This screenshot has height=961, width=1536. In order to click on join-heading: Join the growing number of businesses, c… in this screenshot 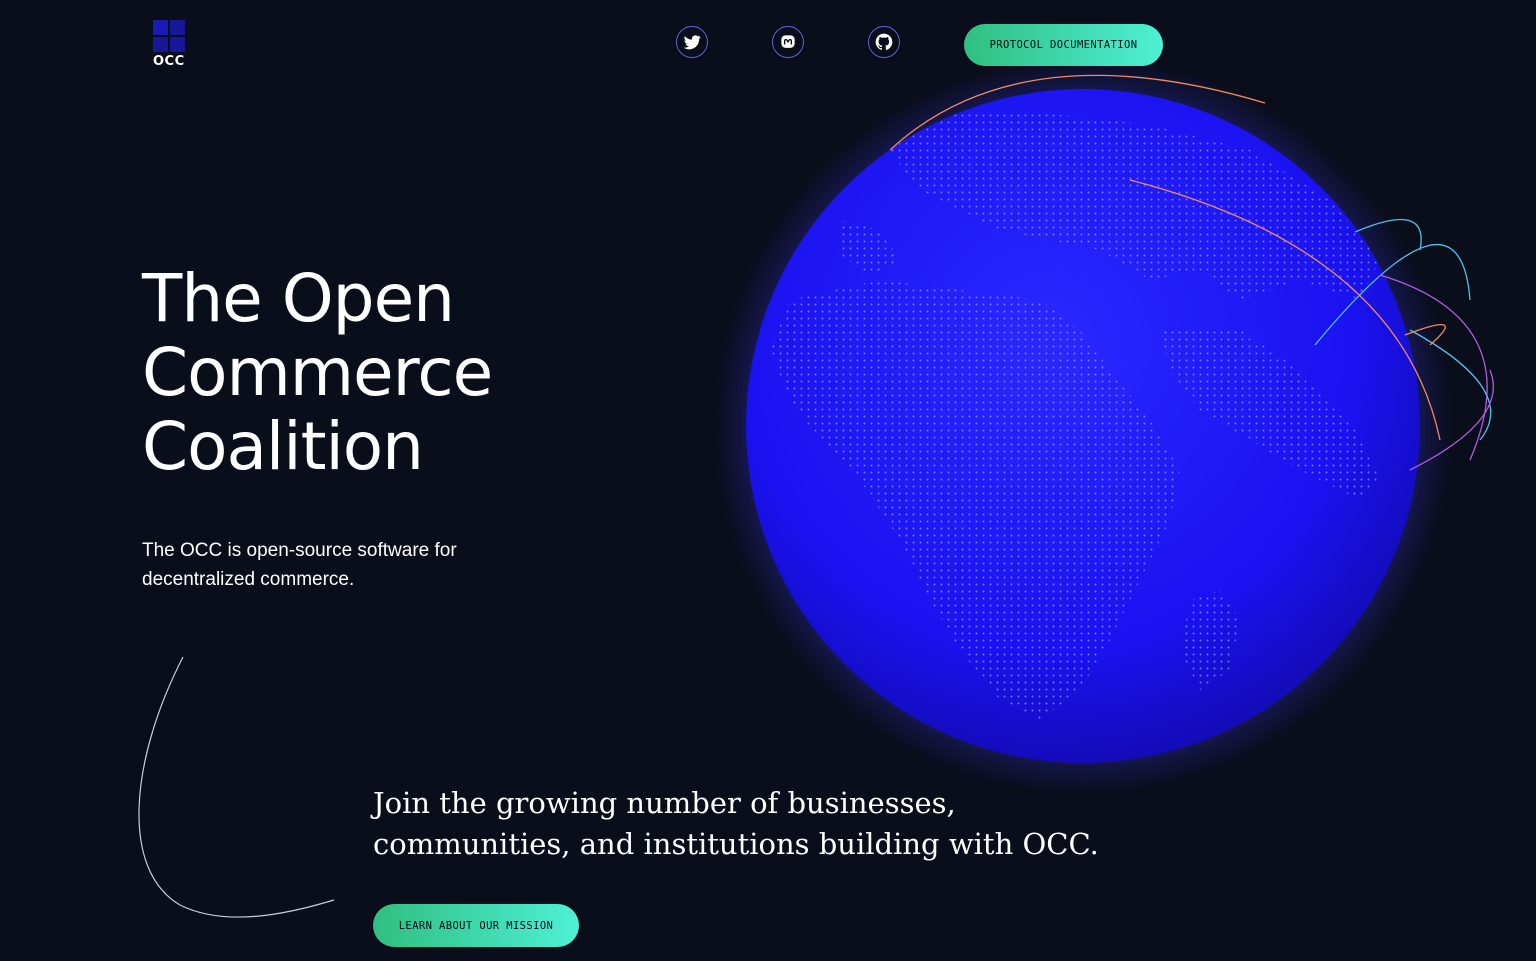, I will do `click(773, 824)`.